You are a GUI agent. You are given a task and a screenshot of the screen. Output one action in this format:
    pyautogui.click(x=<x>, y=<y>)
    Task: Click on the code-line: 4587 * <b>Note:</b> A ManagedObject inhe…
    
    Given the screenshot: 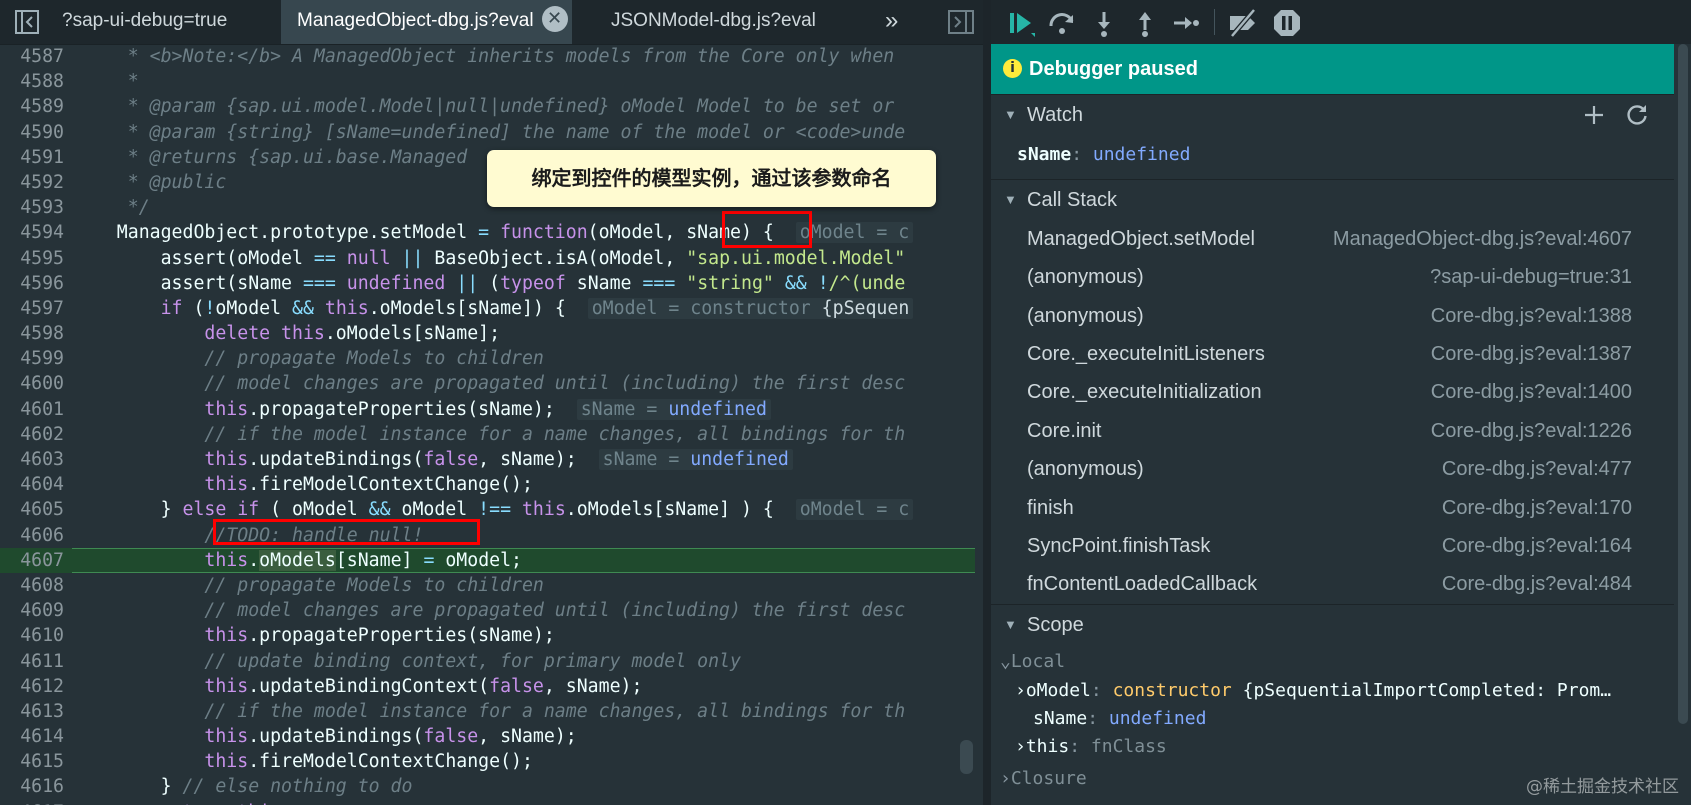 What is the action you would take?
    pyautogui.click(x=487, y=56)
    